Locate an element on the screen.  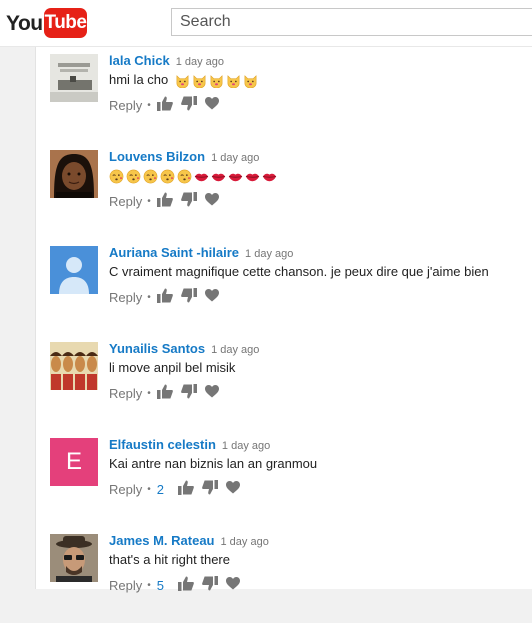
like-count: 5 is located at coordinates (160, 585).